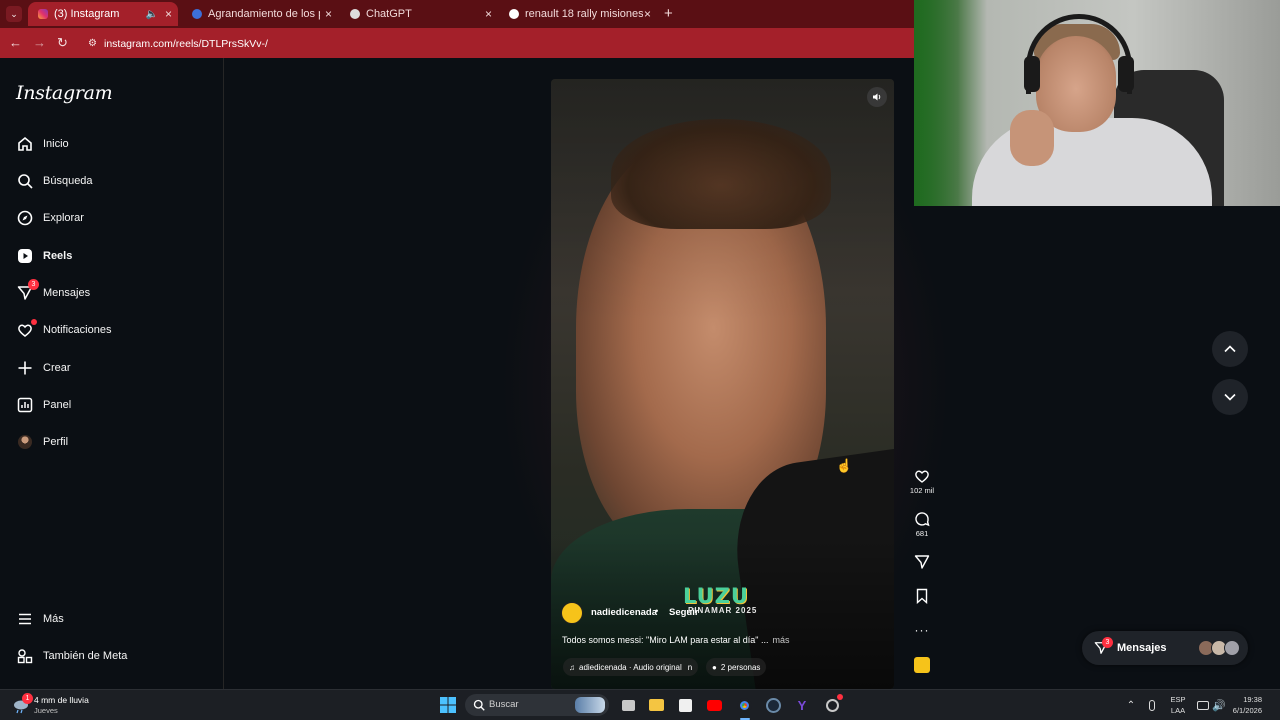  I want to click on tab-audio-icon: 🔈, so click(152, 14).